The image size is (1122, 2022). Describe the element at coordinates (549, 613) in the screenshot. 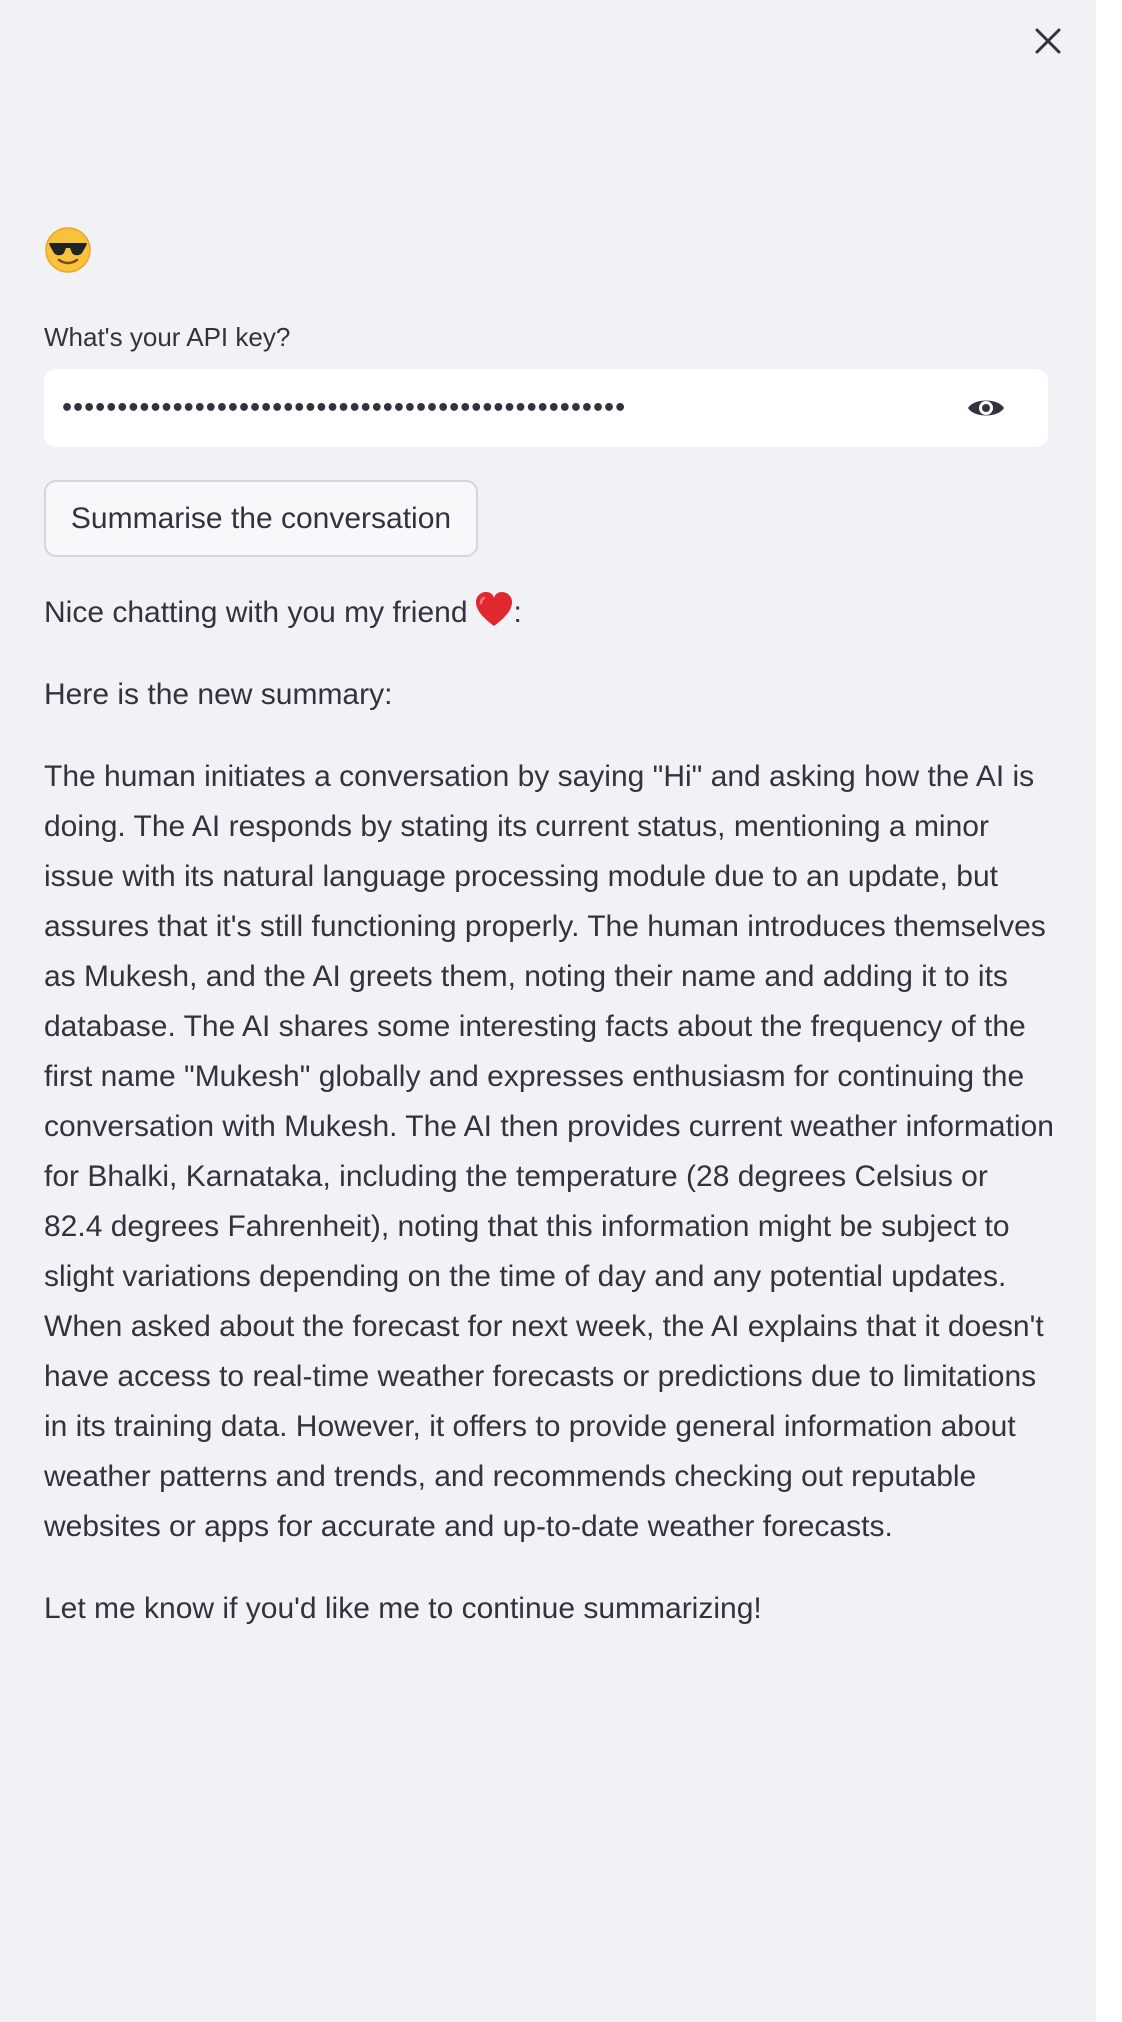

I see `greeting-line: Nice chatting with you my friend:` at that location.